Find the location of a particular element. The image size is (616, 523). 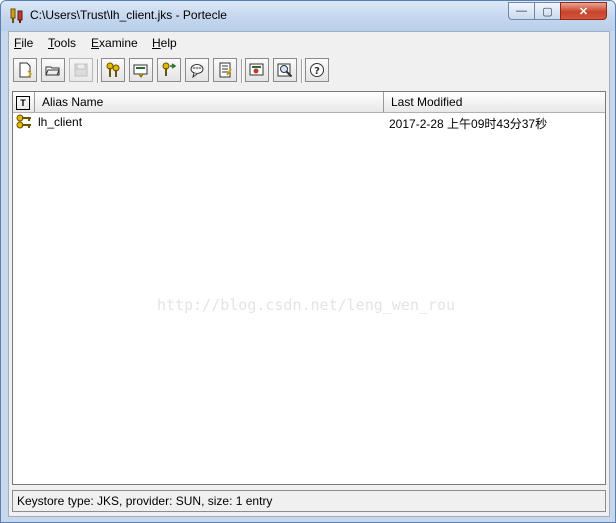

new-keystore-button is located at coordinates (25, 70).